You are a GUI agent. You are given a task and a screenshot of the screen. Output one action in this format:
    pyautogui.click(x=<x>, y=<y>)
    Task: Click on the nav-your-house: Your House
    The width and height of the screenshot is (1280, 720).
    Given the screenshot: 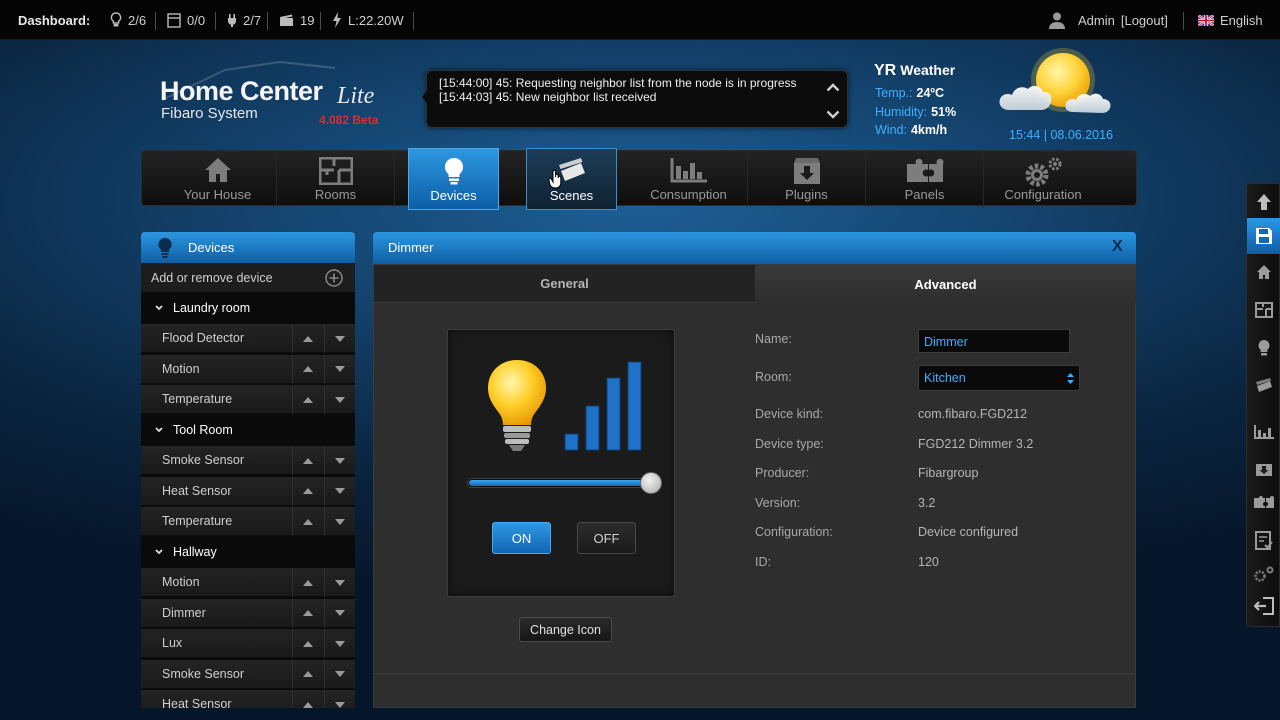 What is the action you would take?
    pyautogui.click(x=218, y=179)
    